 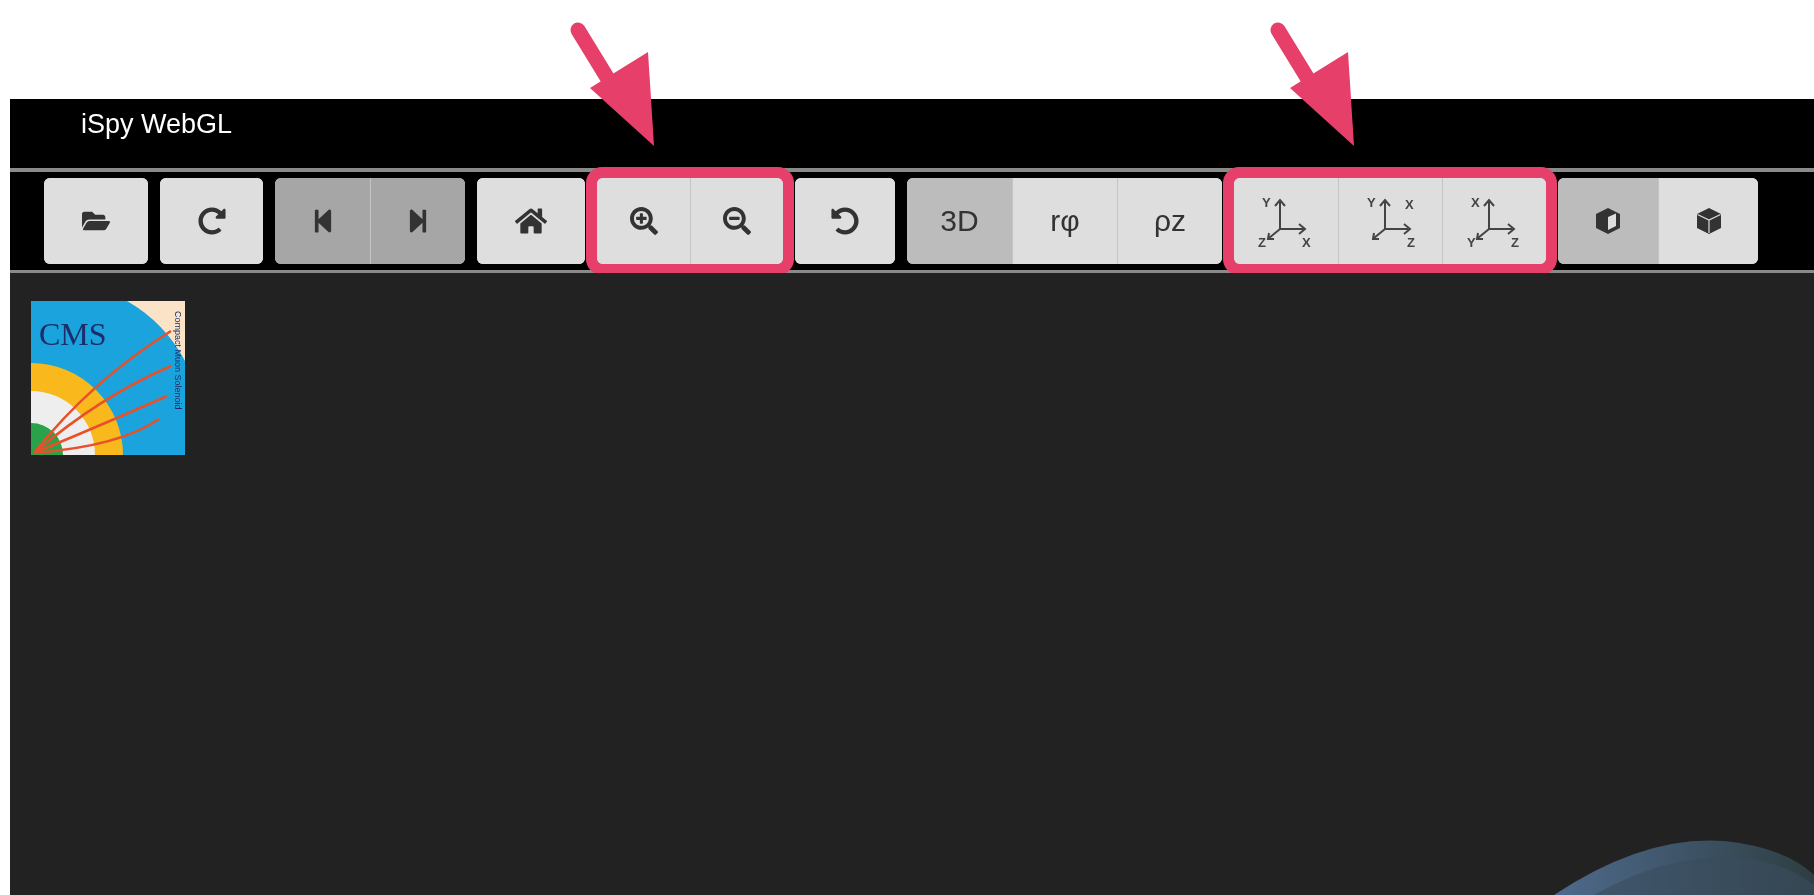 What do you see at coordinates (959, 221) in the screenshot?
I see `view-button: 3D` at bounding box center [959, 221].